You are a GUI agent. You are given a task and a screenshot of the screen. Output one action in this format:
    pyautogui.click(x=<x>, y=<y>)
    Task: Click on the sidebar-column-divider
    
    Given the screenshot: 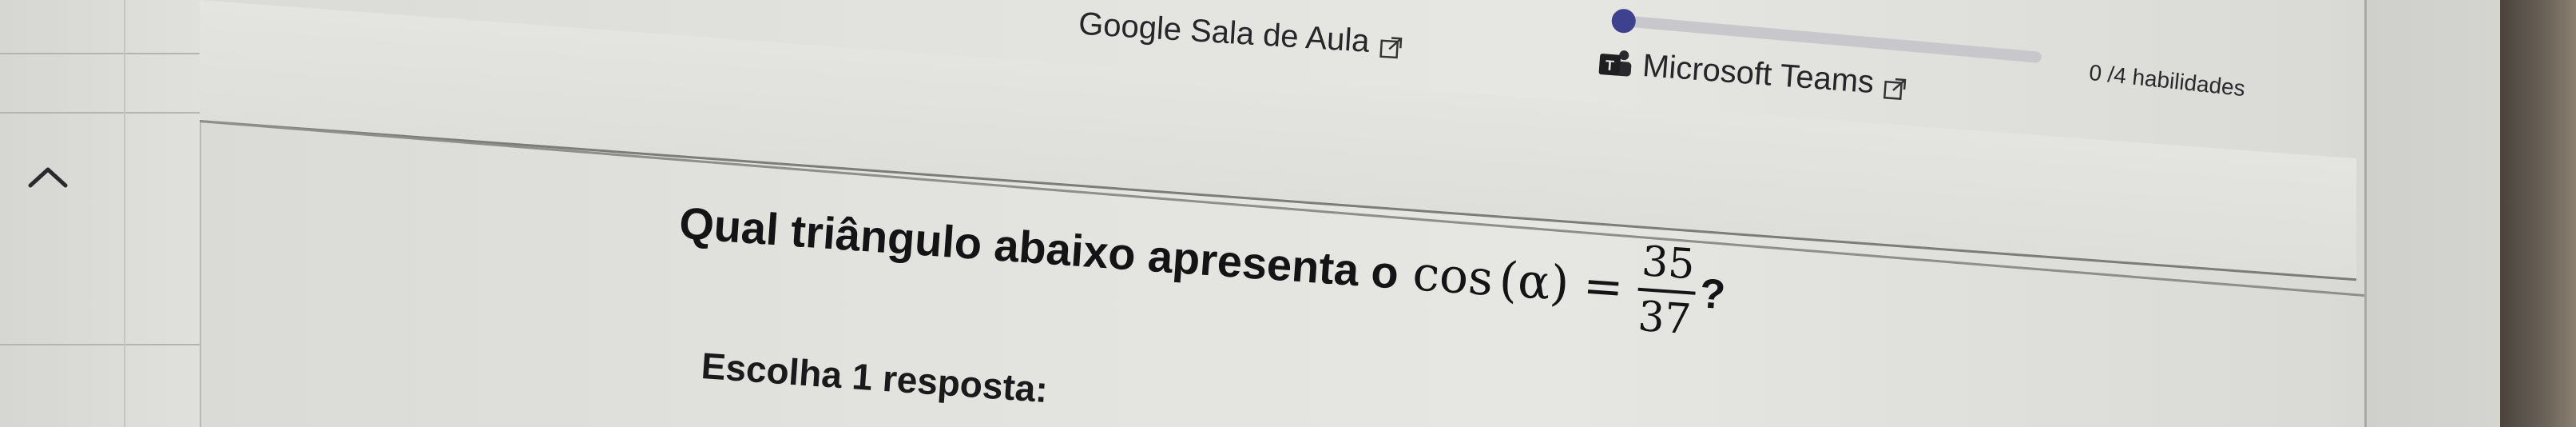 What is the action you would take?
    pyautogui.click(x=124, y=213)
    